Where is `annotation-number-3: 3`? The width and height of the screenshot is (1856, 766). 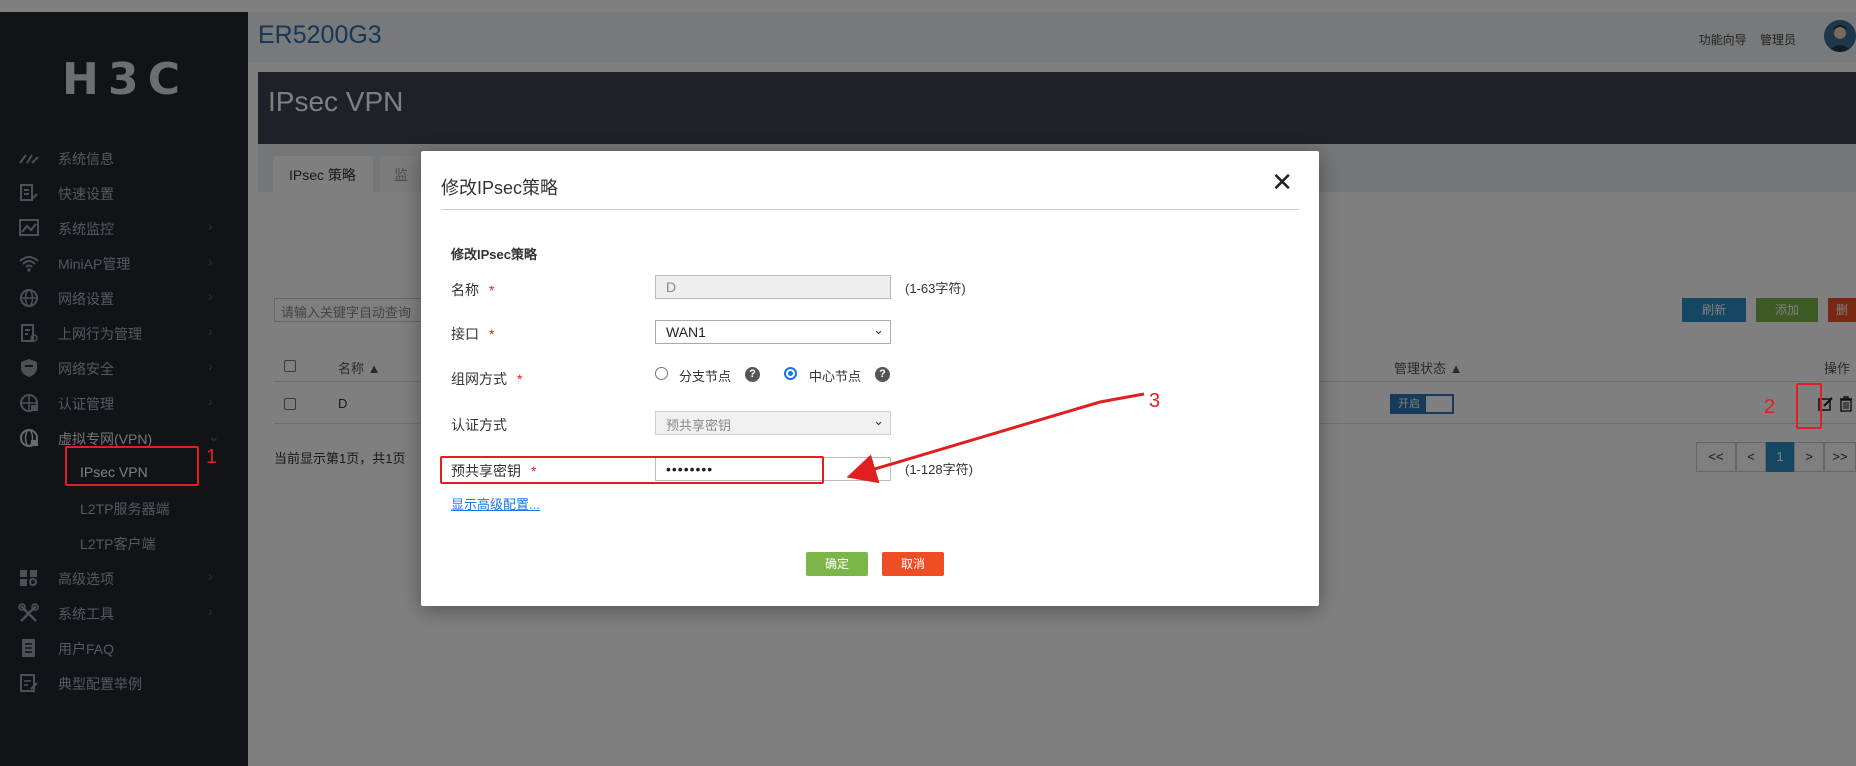 annotation-number-3: 3 is located at coordinates (1155, 401).